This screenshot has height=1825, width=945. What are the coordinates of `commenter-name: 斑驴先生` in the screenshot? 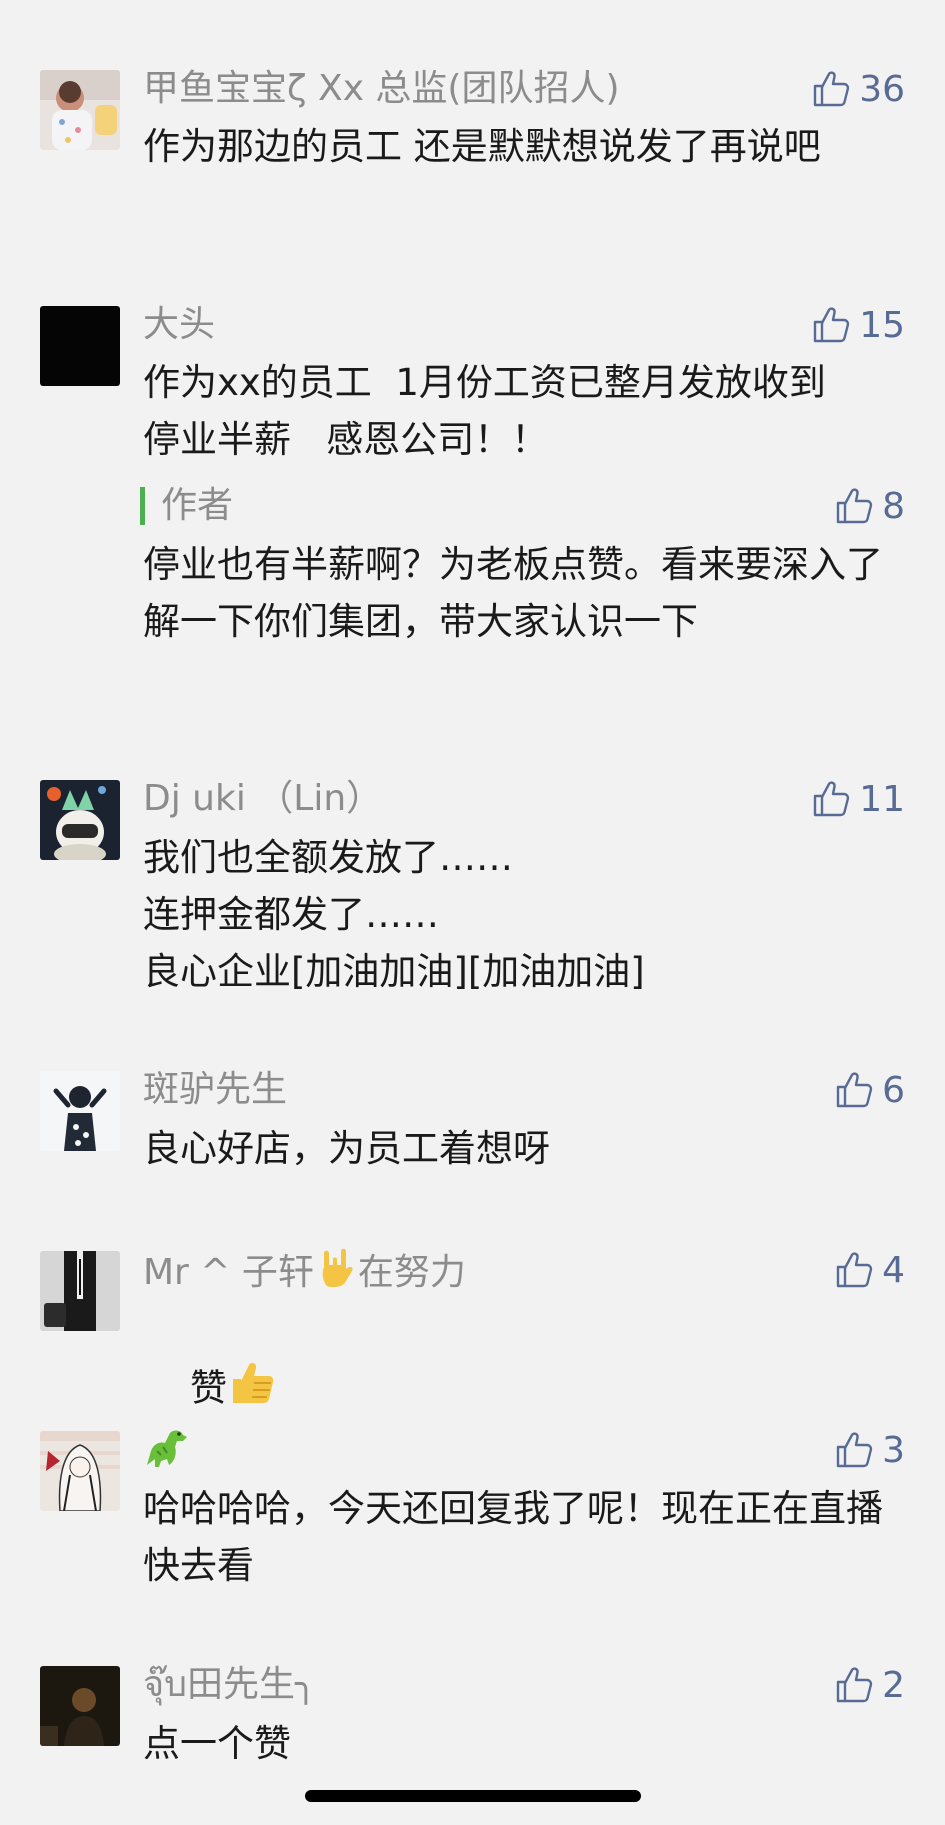 It's located at (215, 1090).